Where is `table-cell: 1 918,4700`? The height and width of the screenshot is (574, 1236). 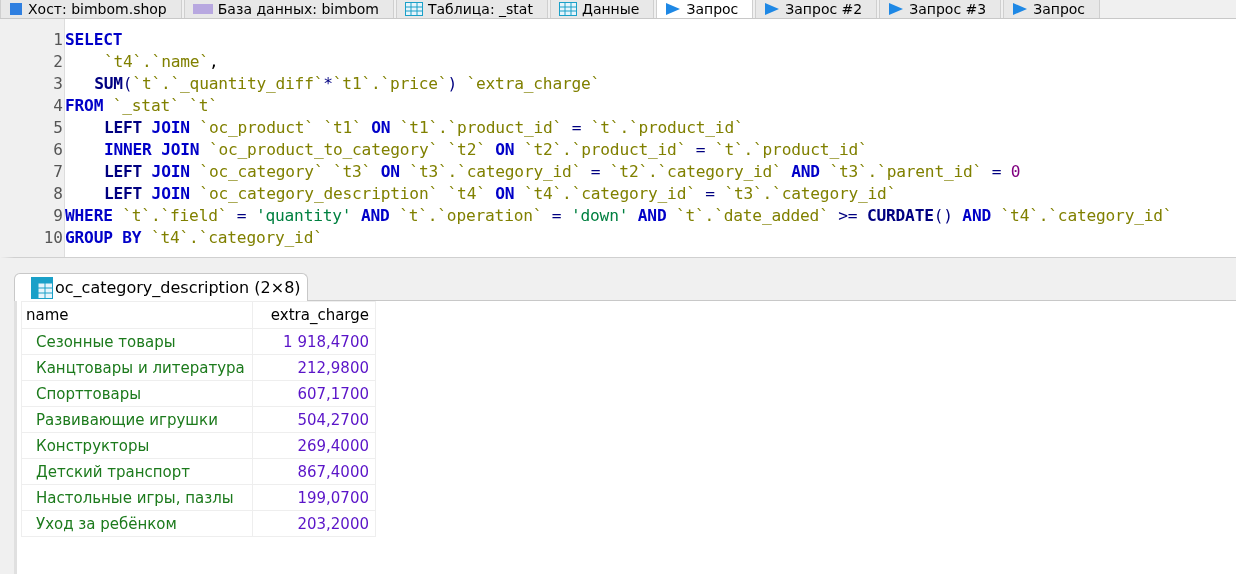 table-cell: 1 918,4700 is located at coordinates (314, 341).